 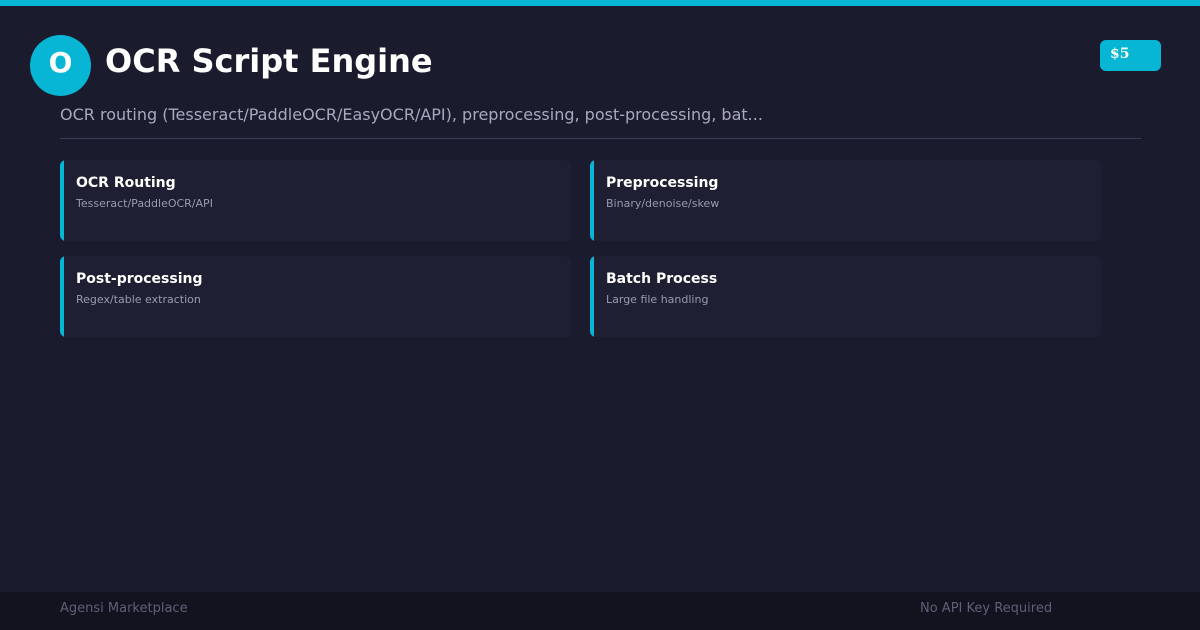 I want to click on feature-description: Large file handling, so click(x=657, y=299).